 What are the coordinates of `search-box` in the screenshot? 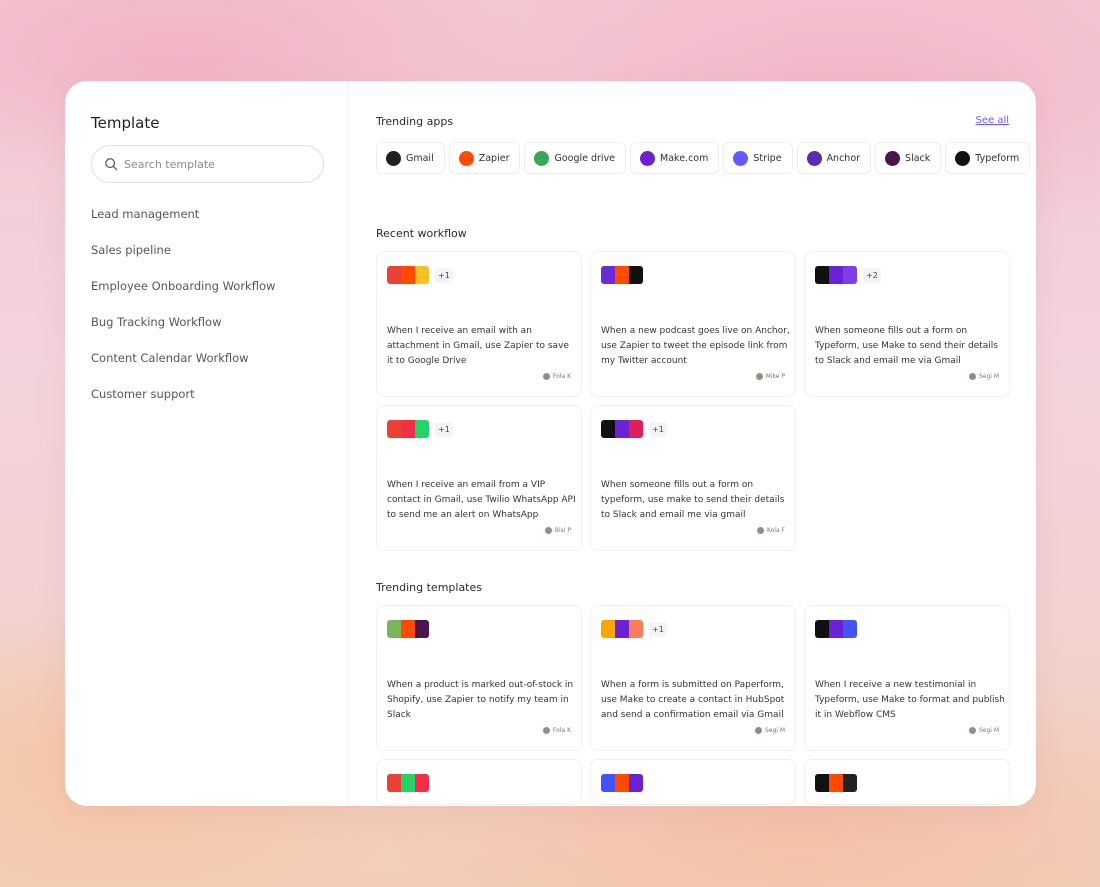 It's located at (207, 164).